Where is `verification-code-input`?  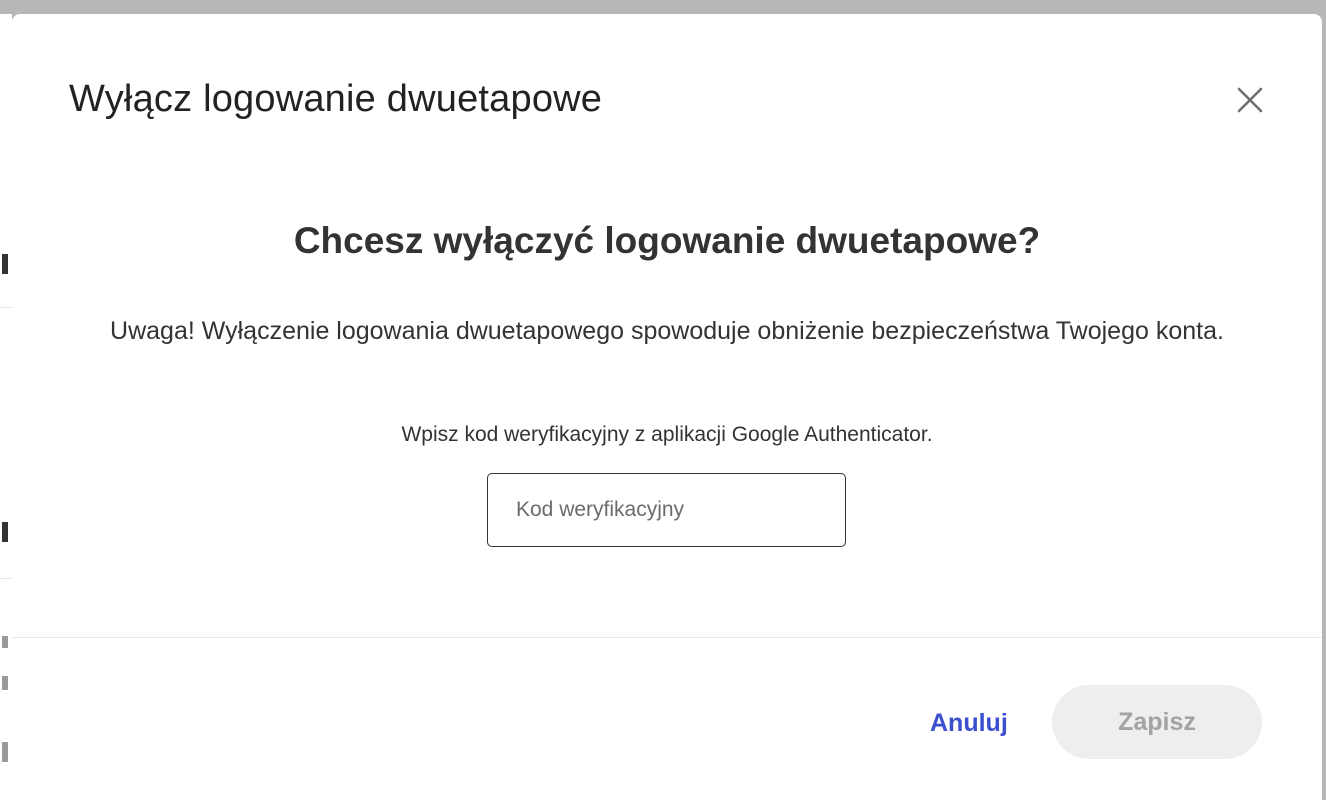 verification-code-input is located at coordinates (666, 510).